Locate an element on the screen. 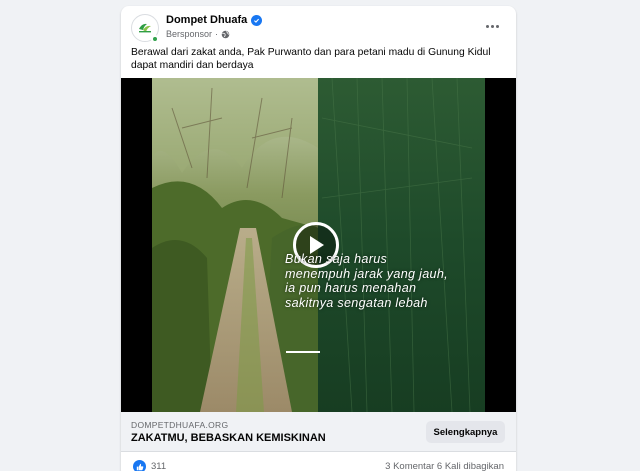 This screenshot has width=640, height=471. share-count: 6 Kali dibagikan is located at coordinates (470, 466).